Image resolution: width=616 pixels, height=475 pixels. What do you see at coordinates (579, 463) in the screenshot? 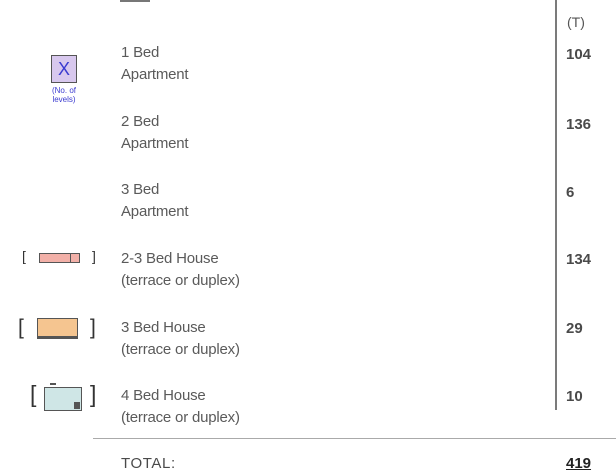
I see `total-value: 419` at bounding box center [579, 463].